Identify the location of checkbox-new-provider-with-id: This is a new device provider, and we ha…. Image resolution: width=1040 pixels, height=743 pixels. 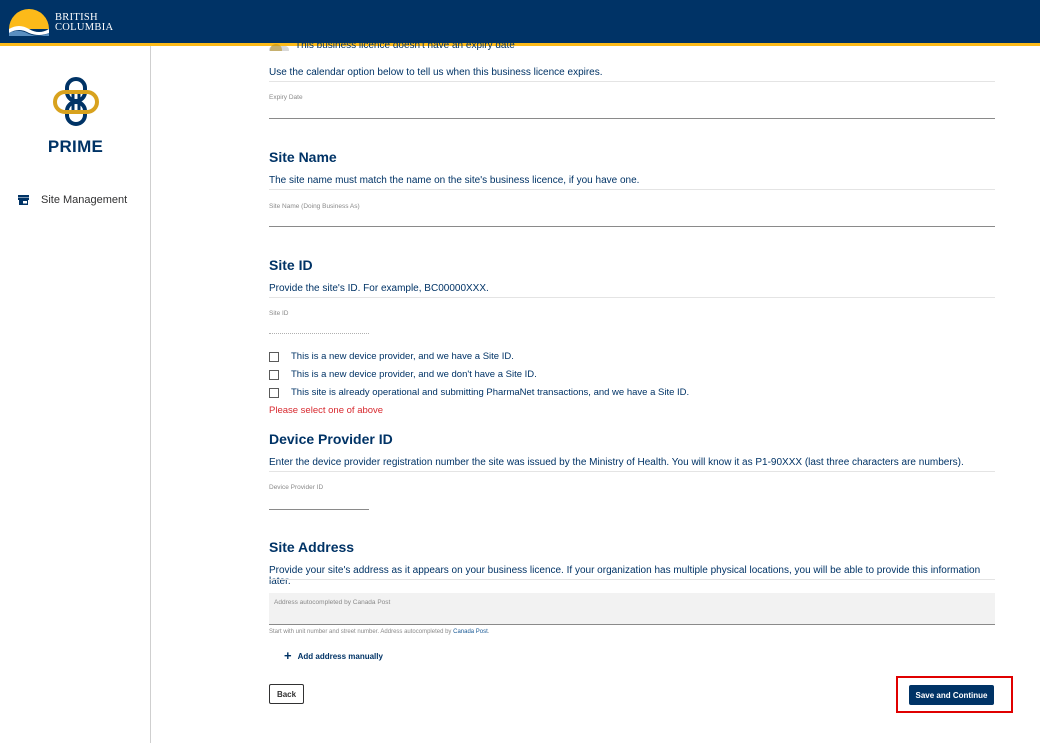
(391, 356).